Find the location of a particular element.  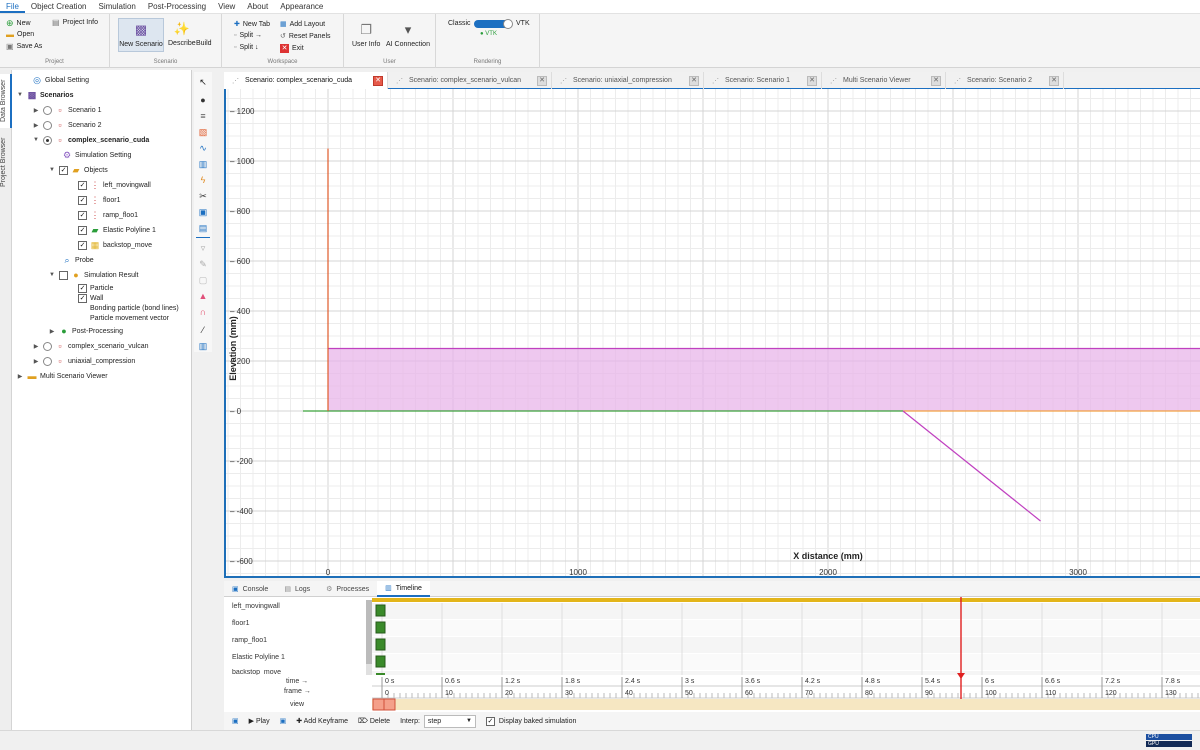

lightning-tool-icon: ϟ is located at coordinates (203, 180).